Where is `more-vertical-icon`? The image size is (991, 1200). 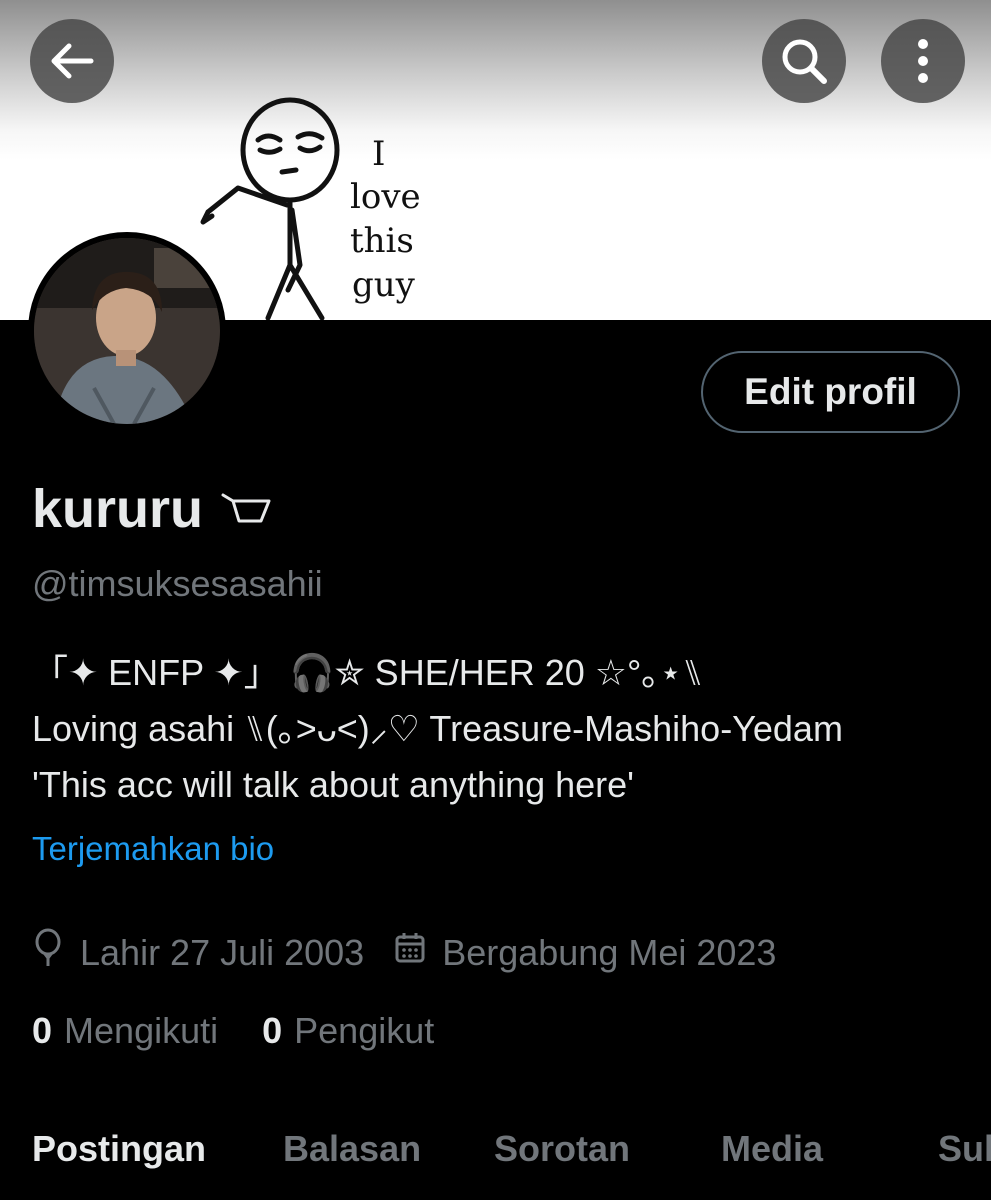 more-vertical-icon is located at coordinates (923, 61).